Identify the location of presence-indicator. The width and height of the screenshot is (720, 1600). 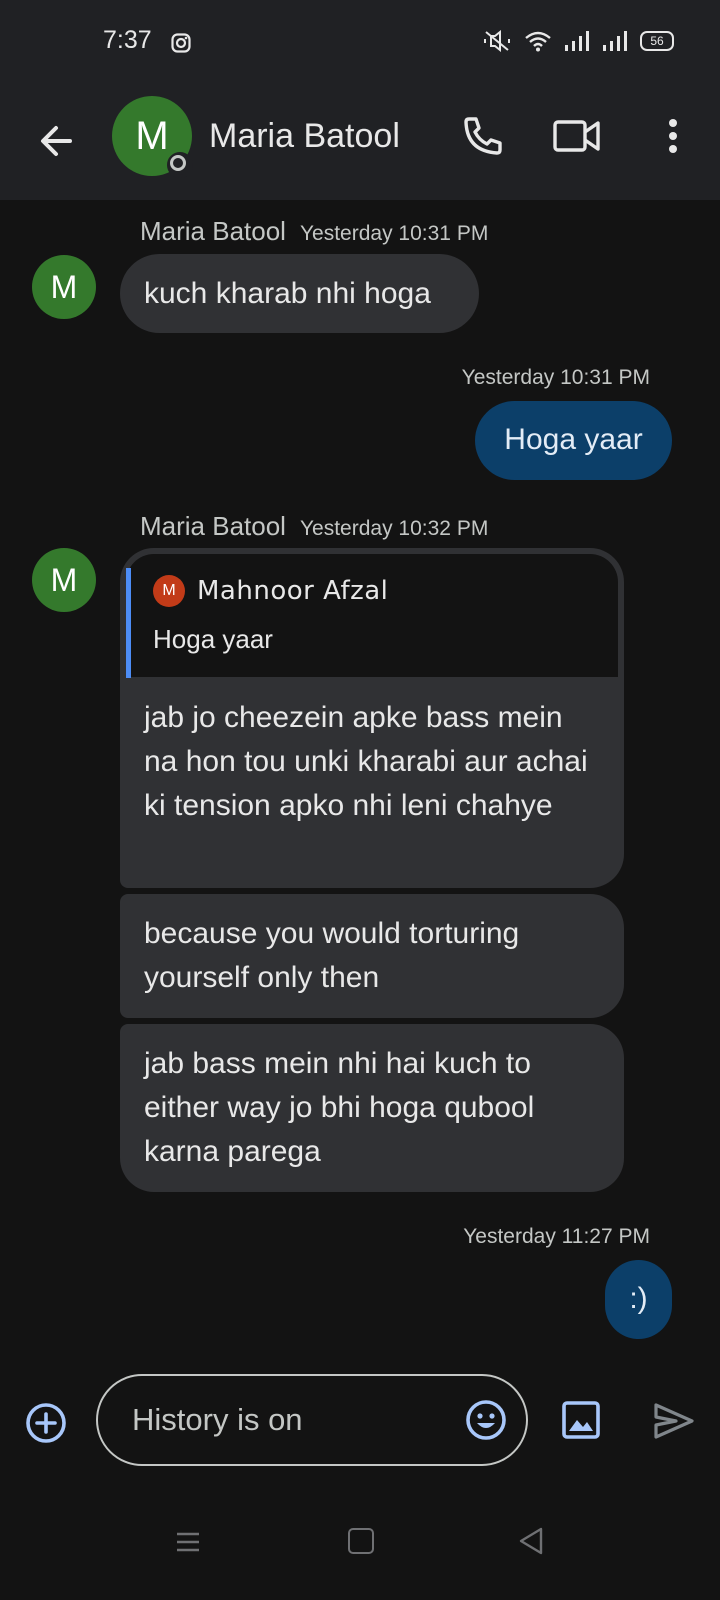
(180, 165).